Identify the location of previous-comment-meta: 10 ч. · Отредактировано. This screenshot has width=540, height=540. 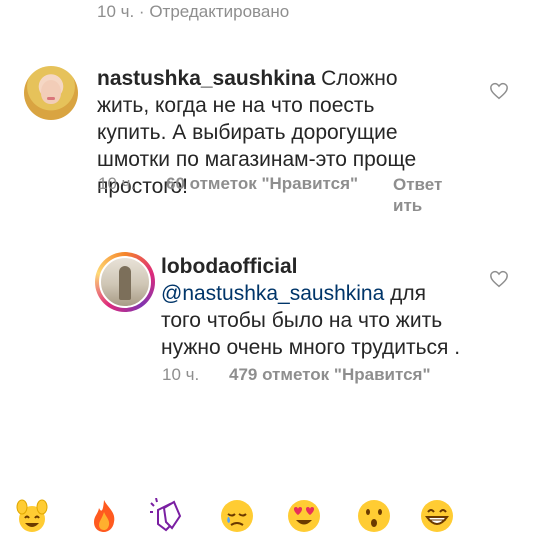
(193, 11).